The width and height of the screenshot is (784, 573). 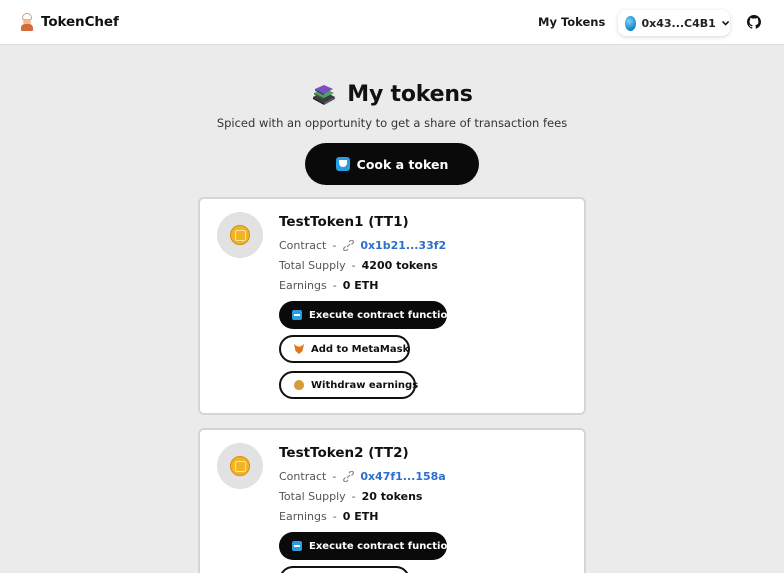 What do you see at coordinates (678, 23) in the screenshot?
I see `wallet-address: 0x43...C4B1` at bounding box center [678, 23].